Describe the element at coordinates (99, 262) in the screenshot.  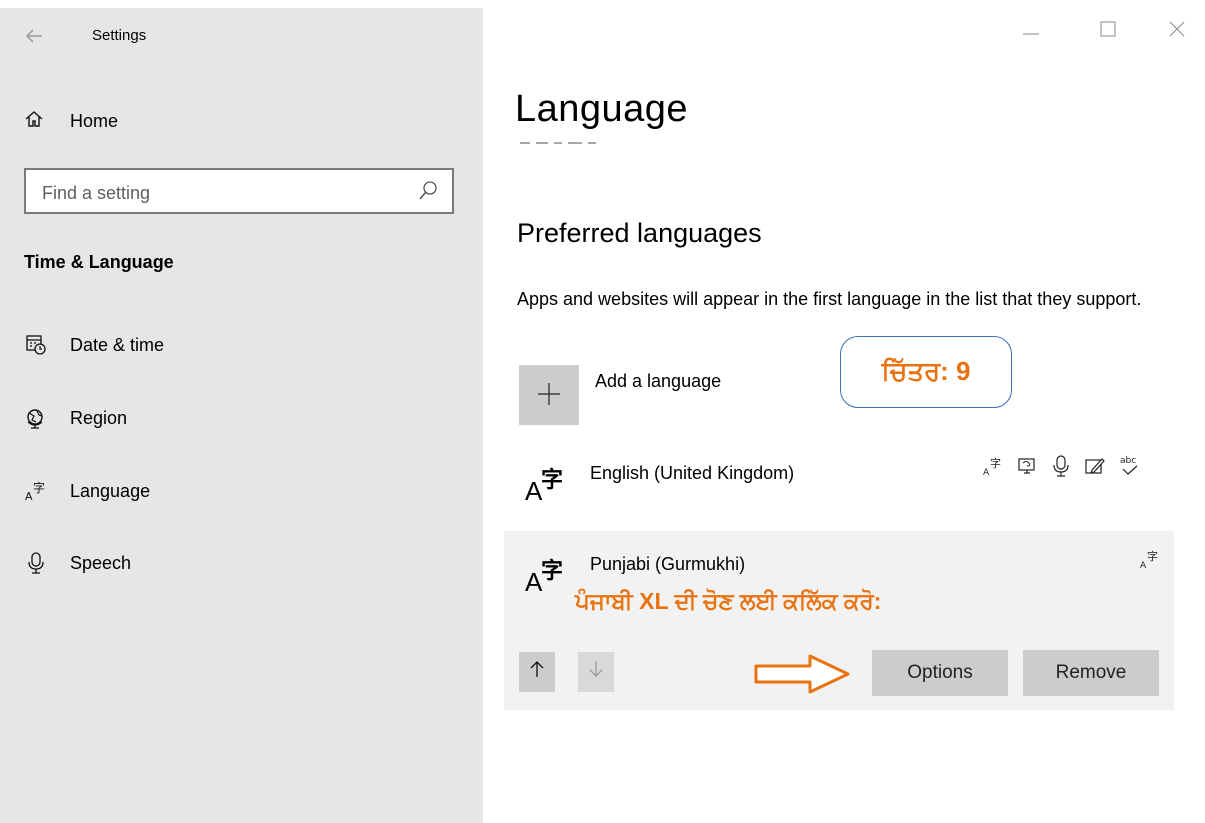
I see `section-title: Time & Language` at that location.